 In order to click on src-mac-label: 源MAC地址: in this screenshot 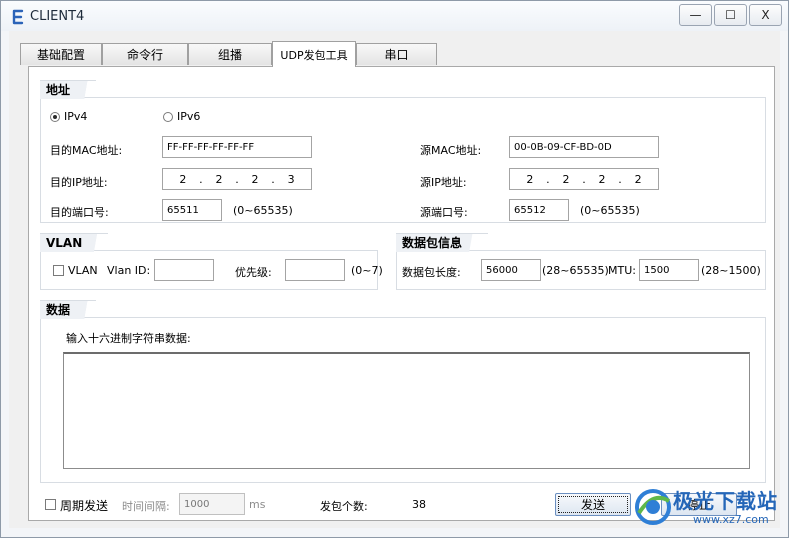, I will do `click(451, 150)`.